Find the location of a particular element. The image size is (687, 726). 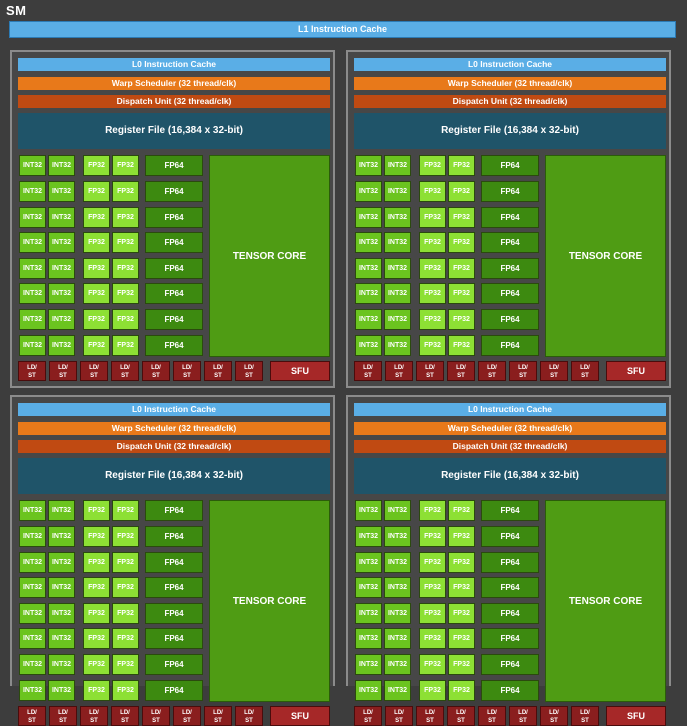

tensor-core: TENSOR CORE is located at coordinates (605, 601).